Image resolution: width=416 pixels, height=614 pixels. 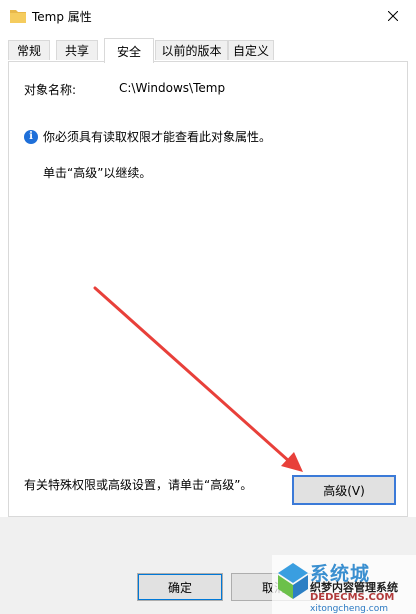 I want to click on watermark-logo-icon, so click(x=293, y=581).